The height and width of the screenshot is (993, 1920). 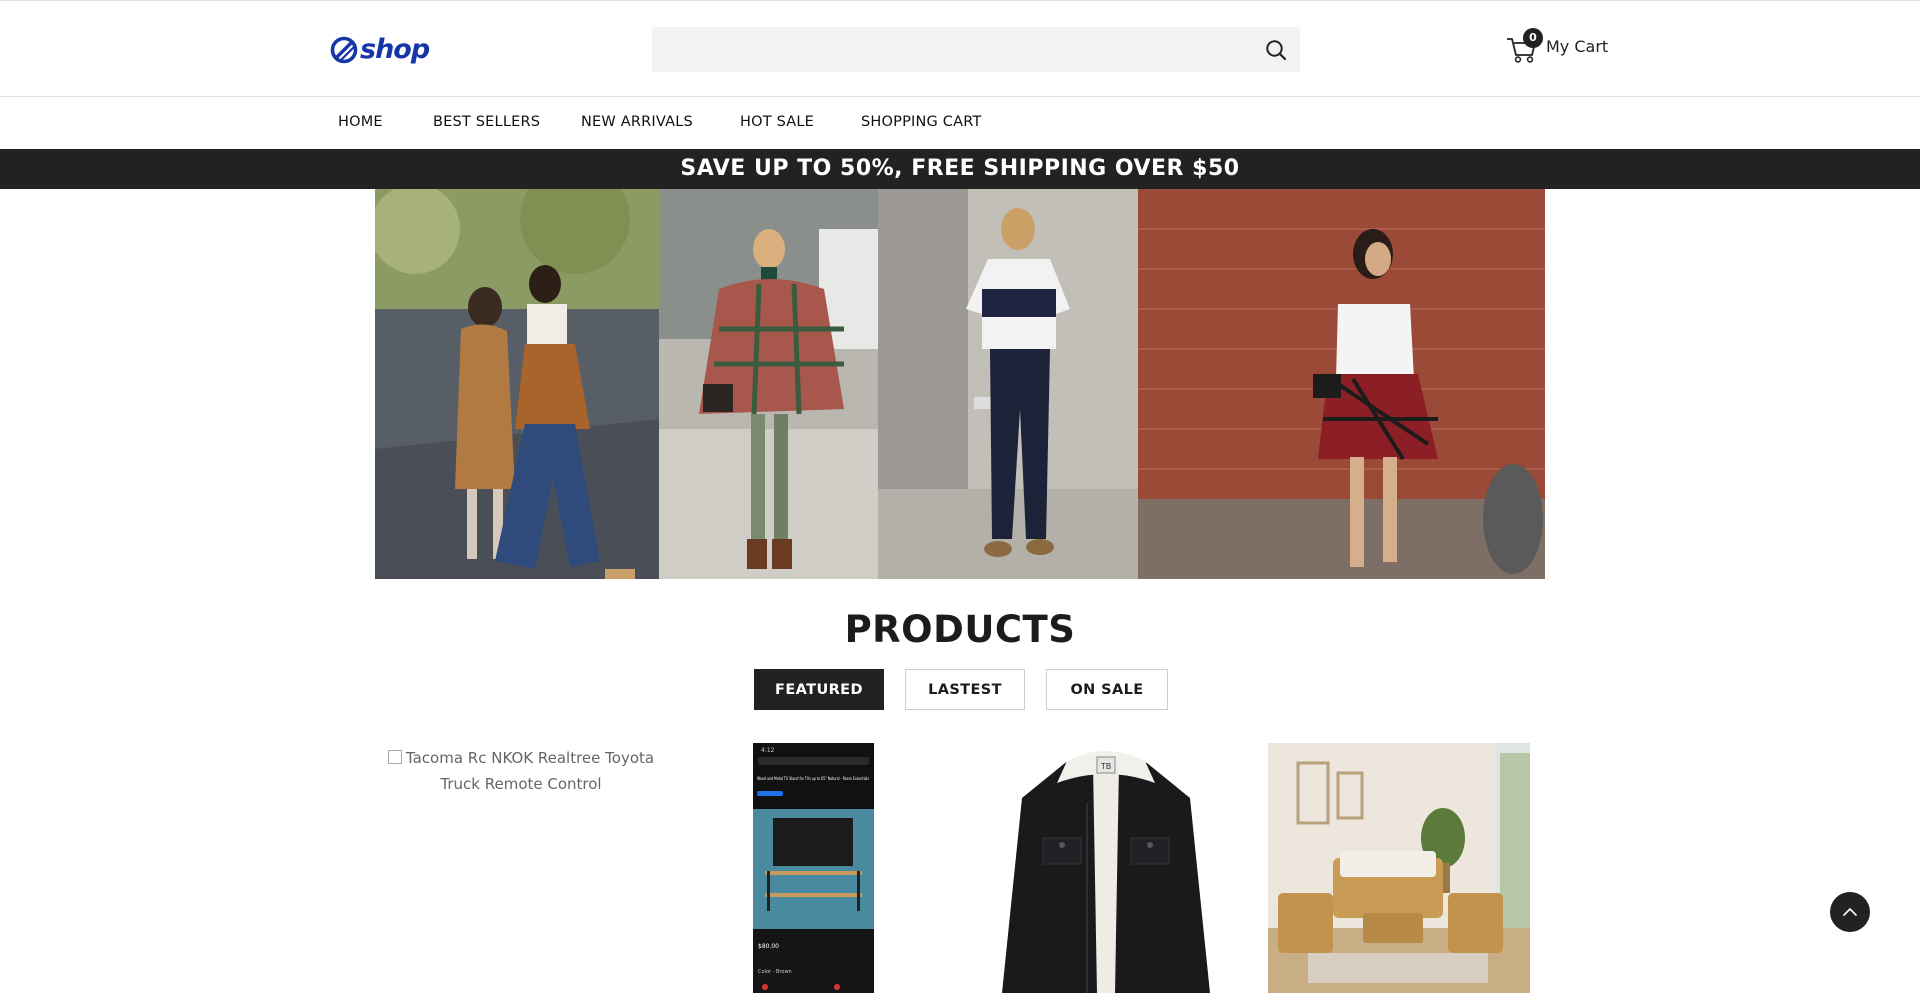 I want to click on nav-item-best-sellers: BEST SELLERS, so click(x=486, y=122).